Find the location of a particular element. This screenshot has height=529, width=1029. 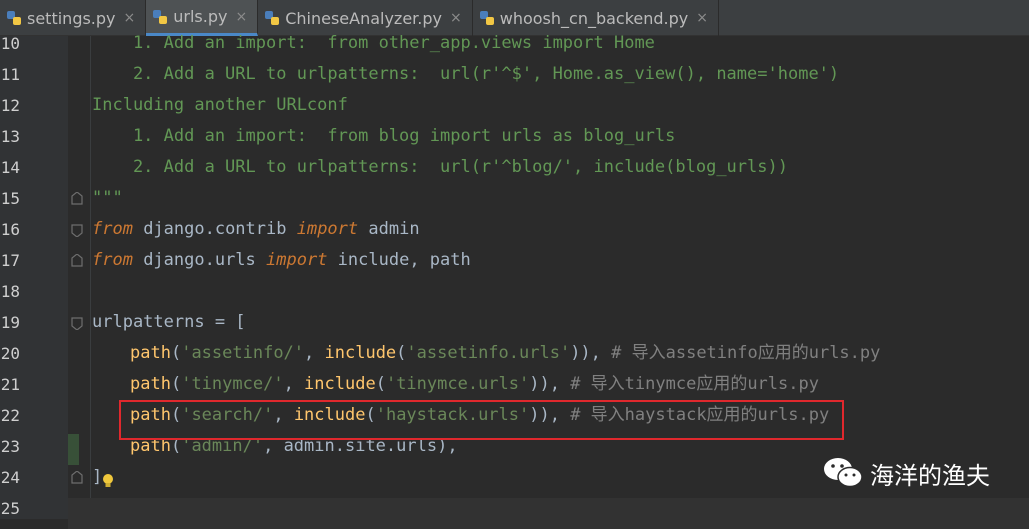

code-line: 18 is located at coordinates (514, 291).